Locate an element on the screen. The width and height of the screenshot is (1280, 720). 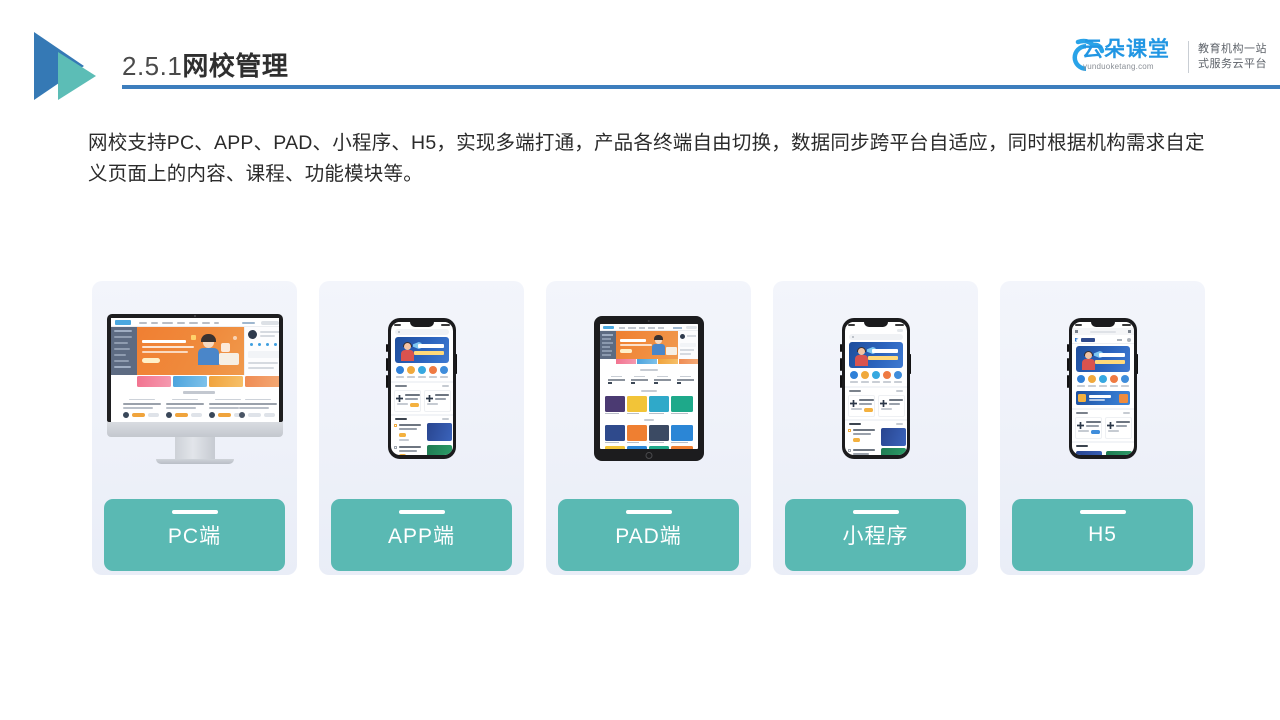
device-card-miniprogram: 小程序 is located at coordinates (875, 428).